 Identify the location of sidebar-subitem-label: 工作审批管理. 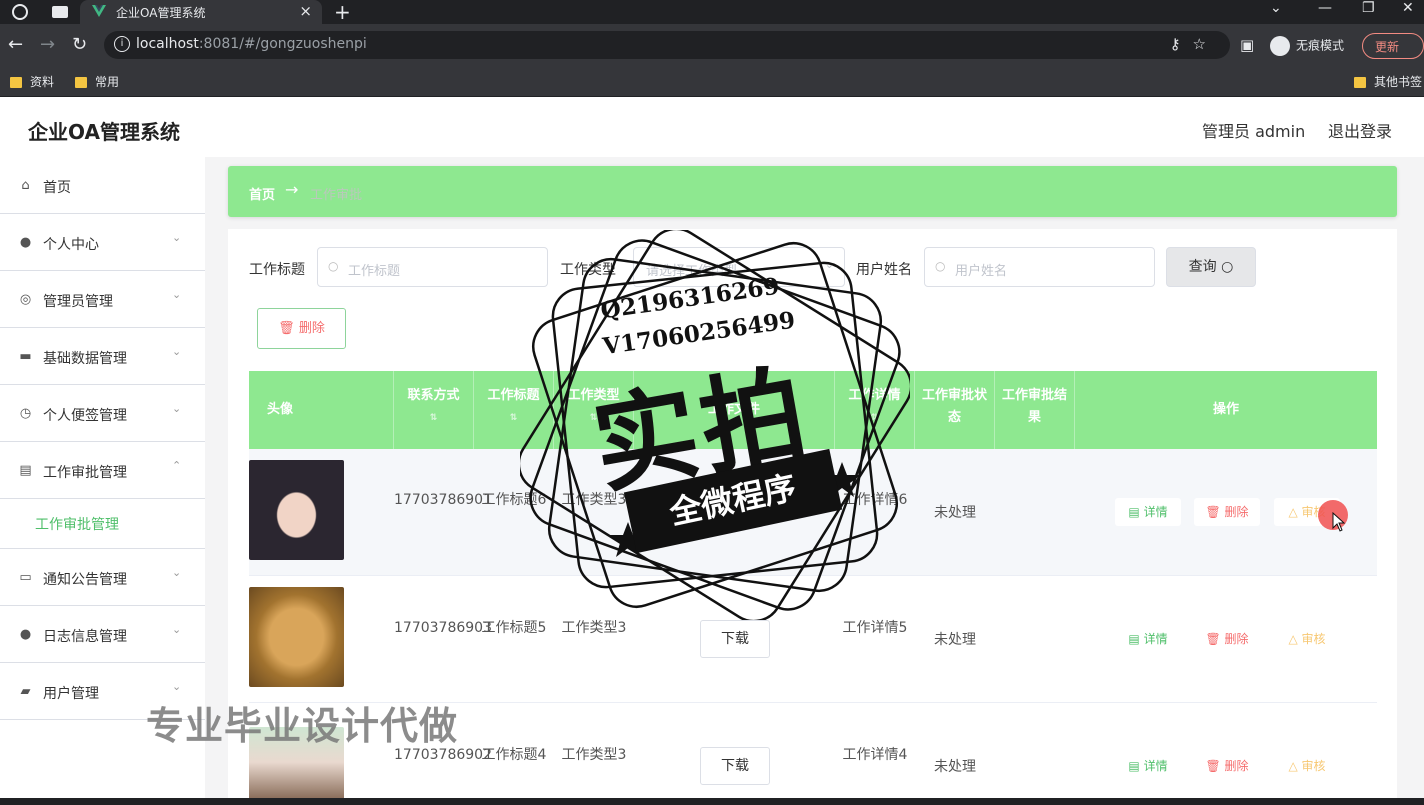
(77, 525).